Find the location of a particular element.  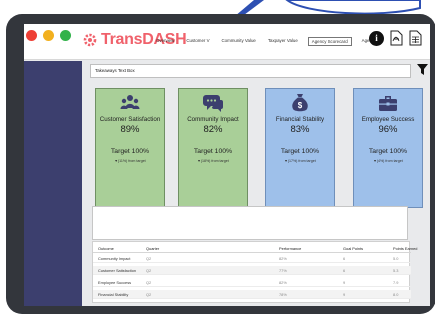

people-group-icon is located at coordinates (130, 102).